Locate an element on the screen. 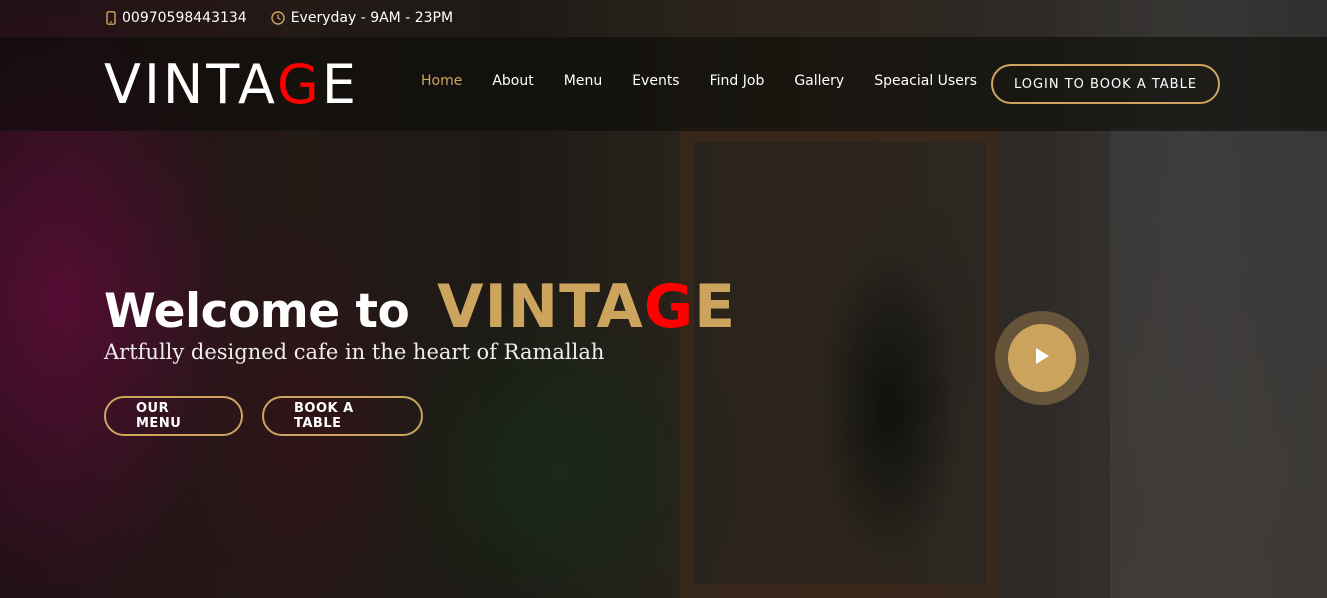 The image size is (1327, 598). play-icon is located at coordinates (1042, 358).